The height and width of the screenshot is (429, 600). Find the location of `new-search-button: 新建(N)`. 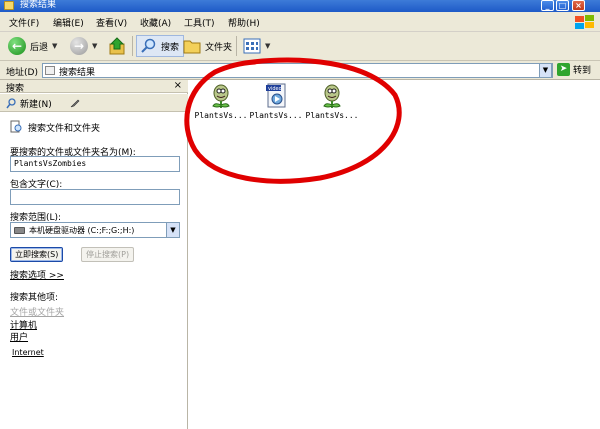

new-search-button: 新建(N) is located at coordinates (29, 103).